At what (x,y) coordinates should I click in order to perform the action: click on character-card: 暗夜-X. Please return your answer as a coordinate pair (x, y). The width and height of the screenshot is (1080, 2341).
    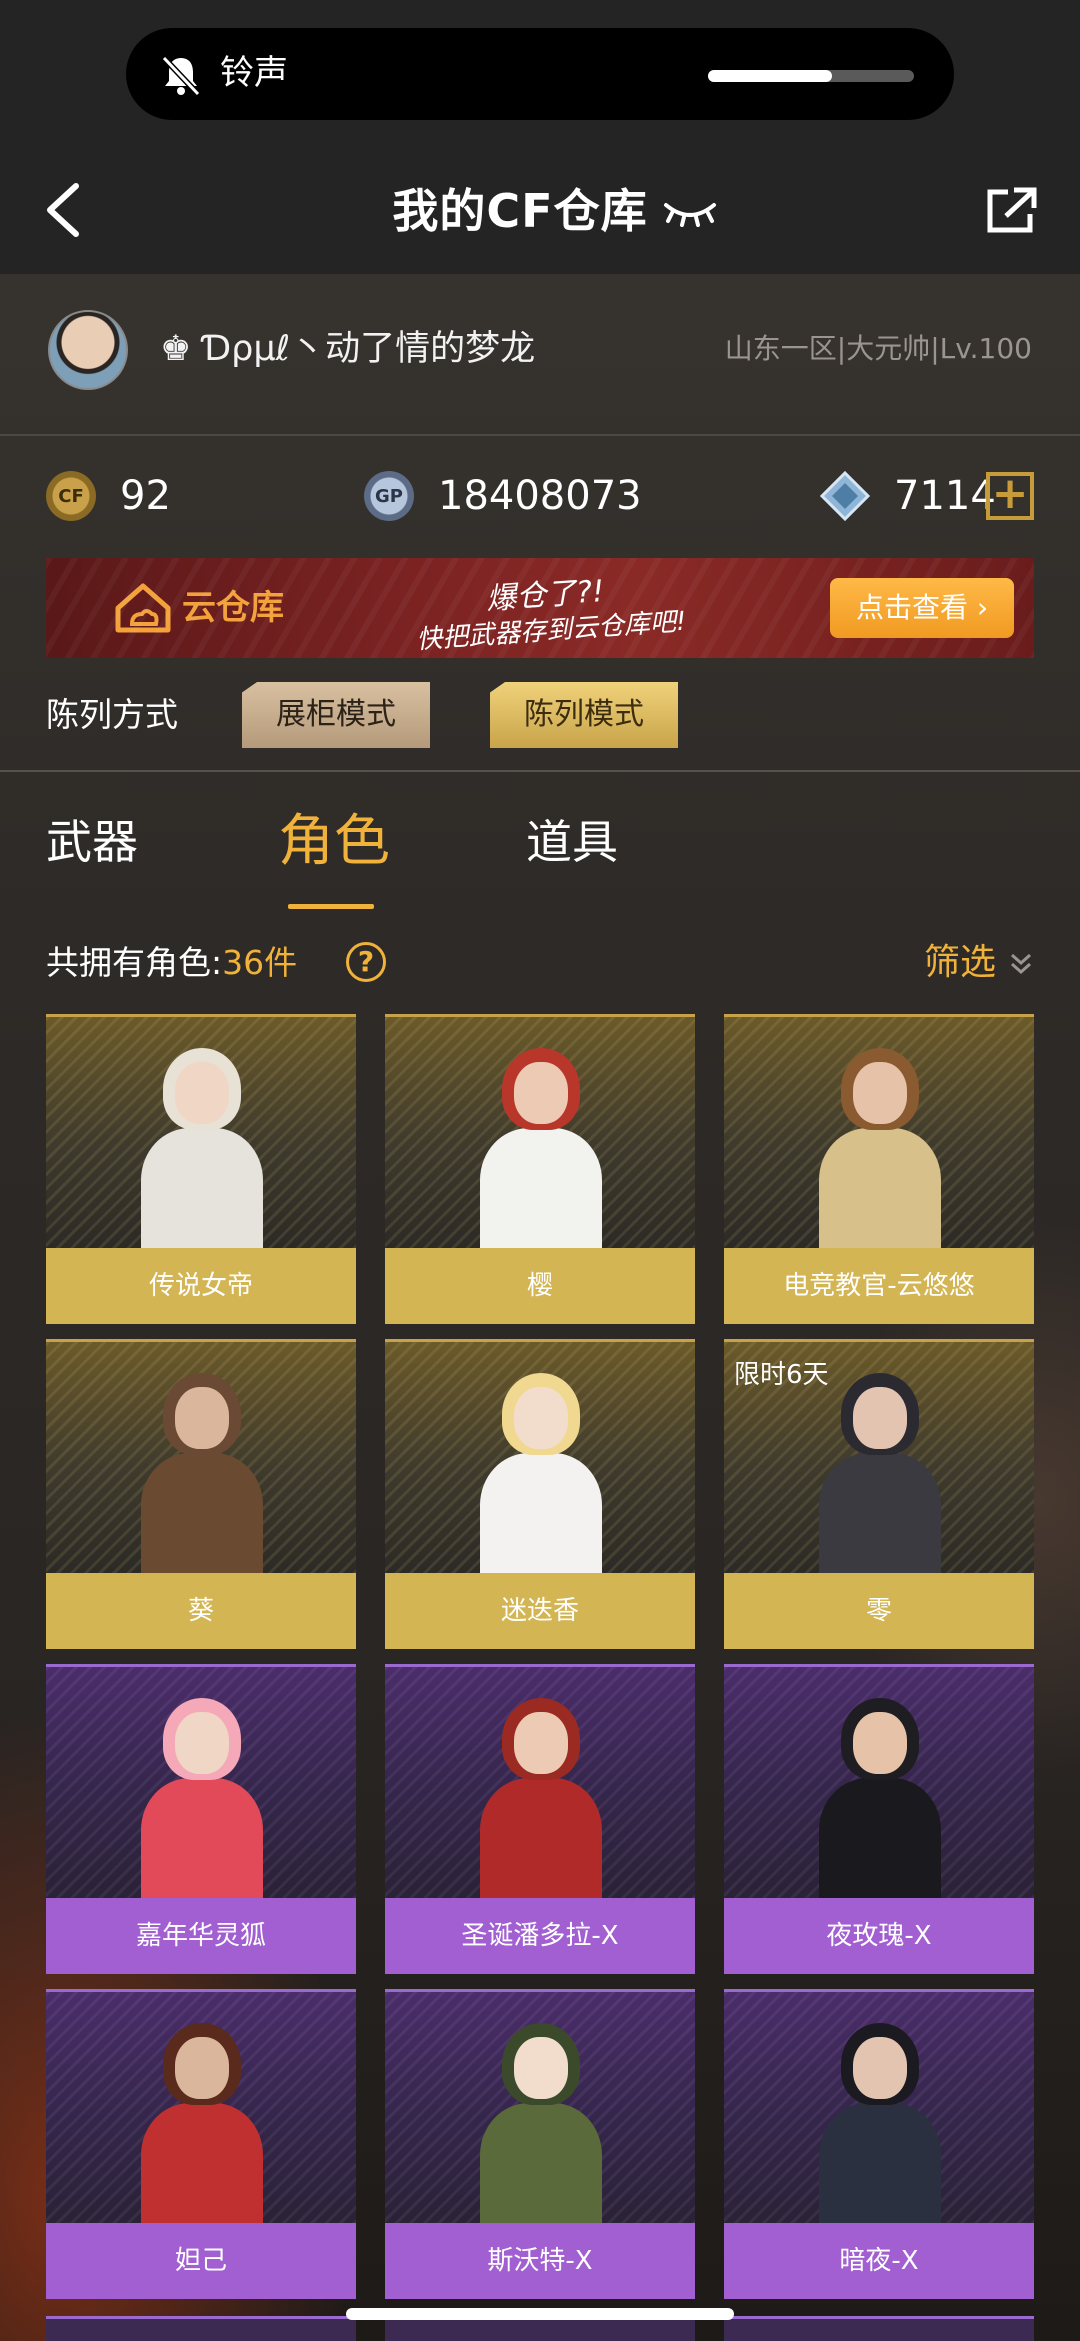
    Looking at the image, I should click on (879, 2144).